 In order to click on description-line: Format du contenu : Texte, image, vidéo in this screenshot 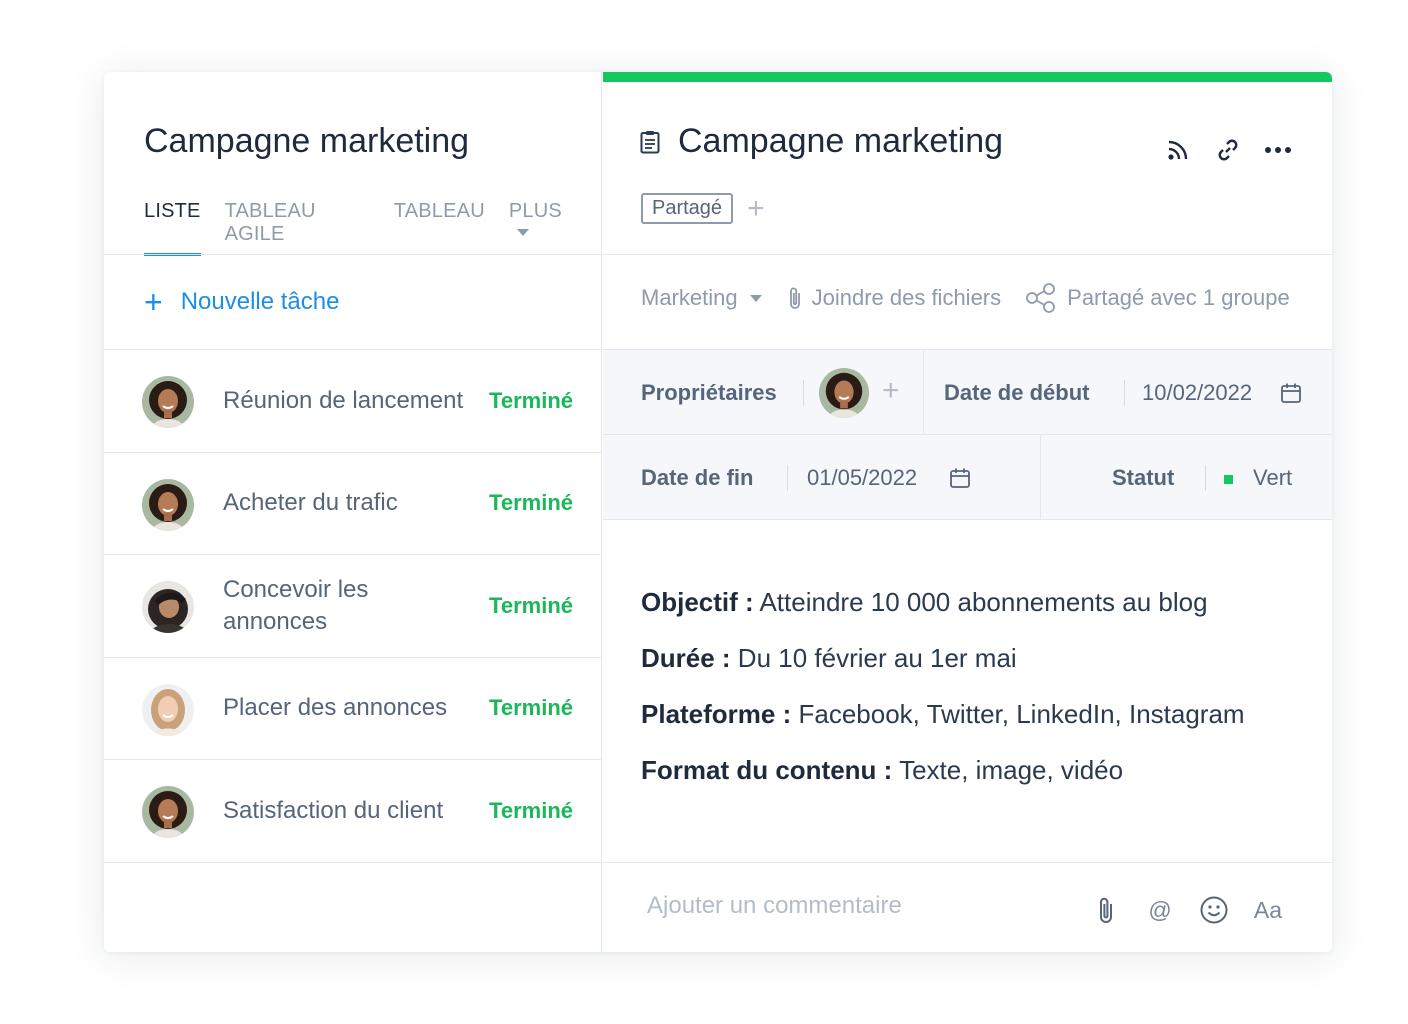, I will do `click(882, 770)`.